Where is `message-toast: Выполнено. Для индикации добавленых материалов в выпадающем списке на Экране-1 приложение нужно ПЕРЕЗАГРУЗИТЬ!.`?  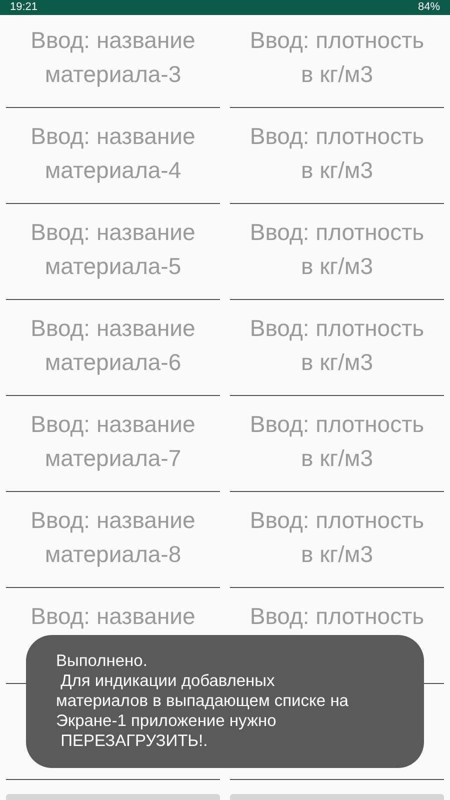 message-toast: Выполнено. Для индикации добавленых материалов в выпадающем списке на Экране-1 приложение нужно ПЕРЕЗАГРУЗИТЬ!. is located at coordinates (225, 701).